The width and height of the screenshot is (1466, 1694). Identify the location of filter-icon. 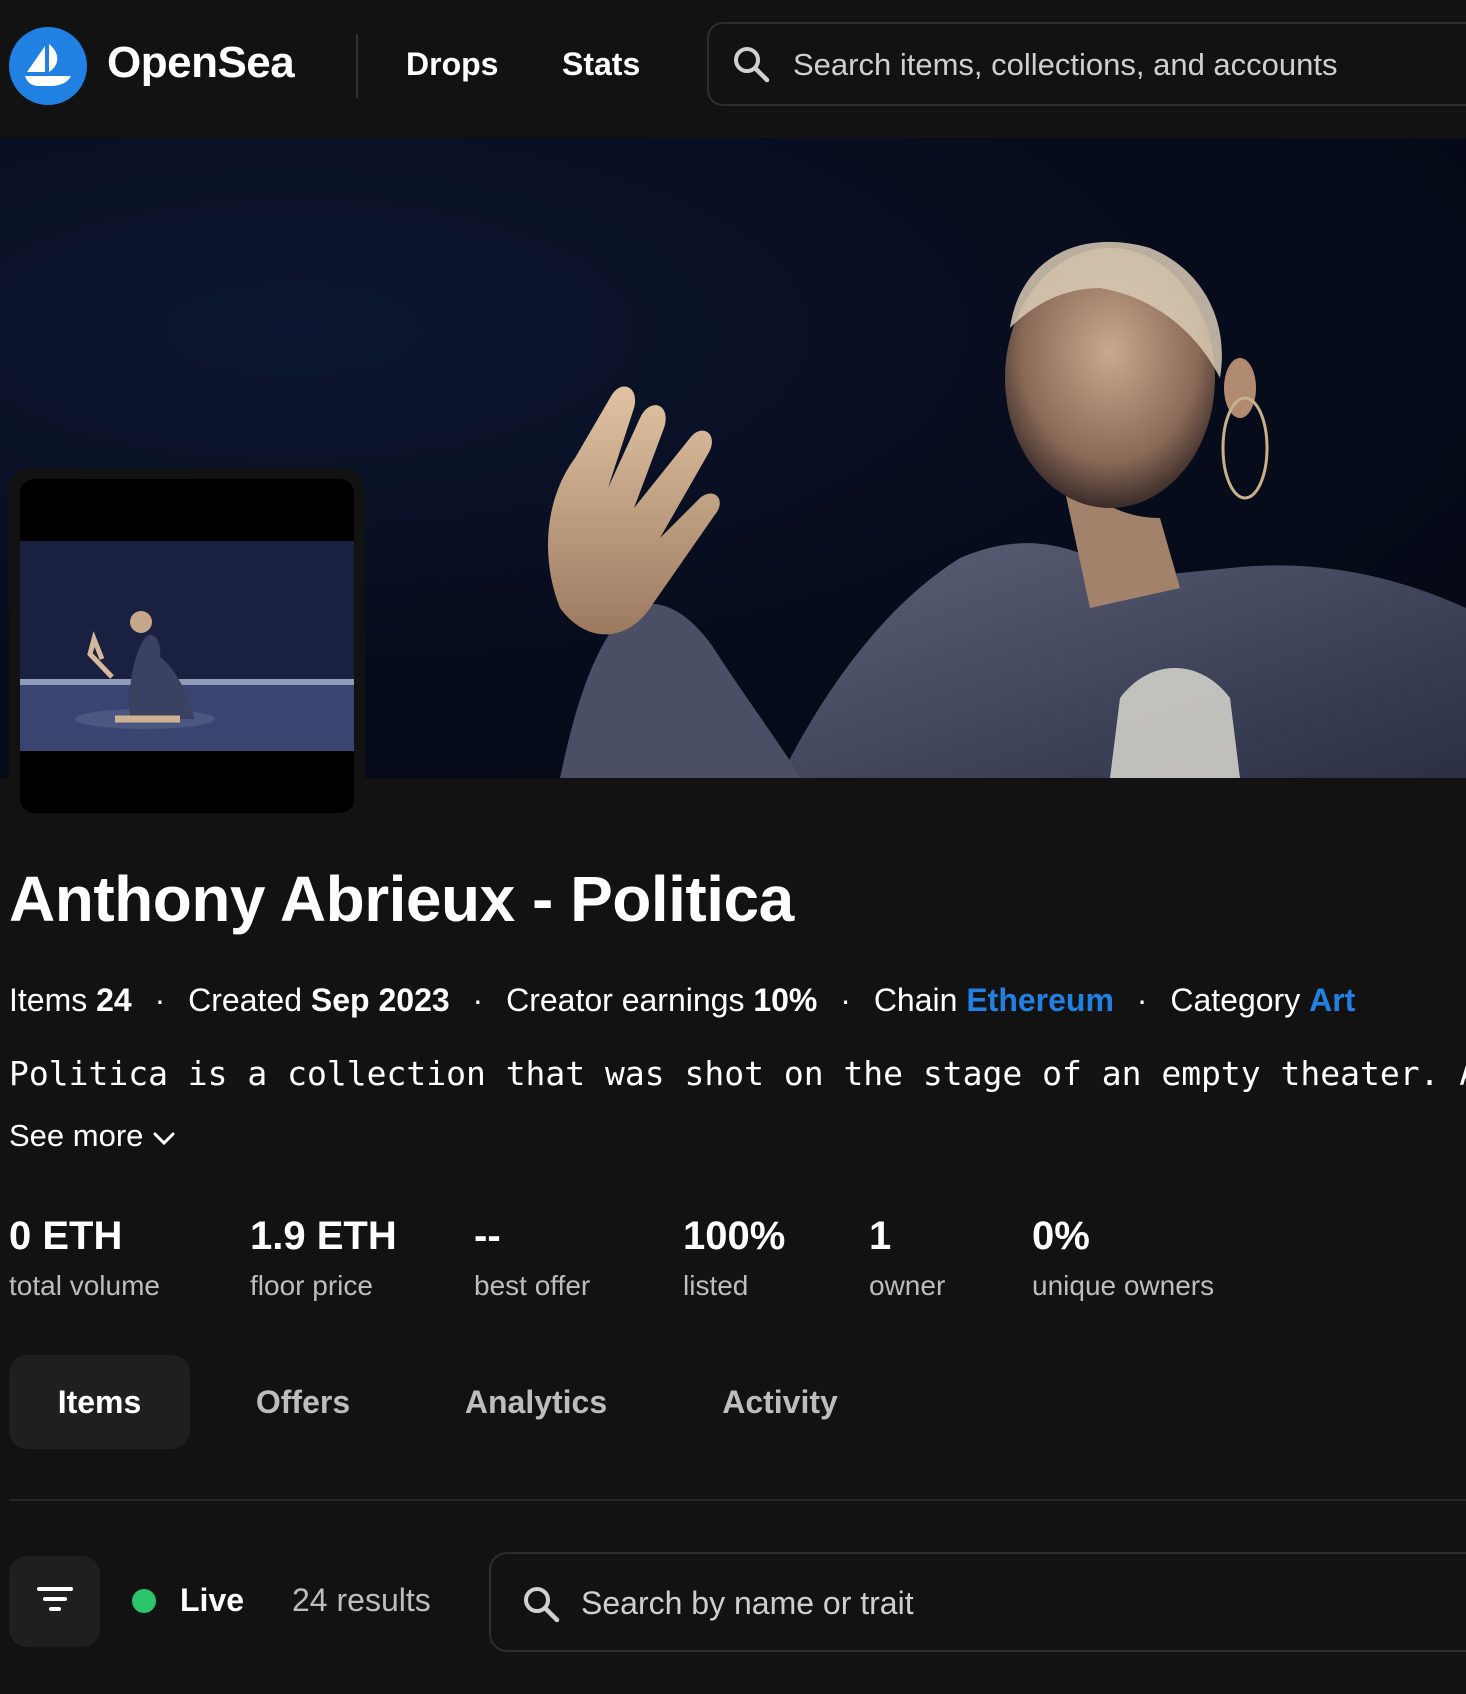
(54, 1601).